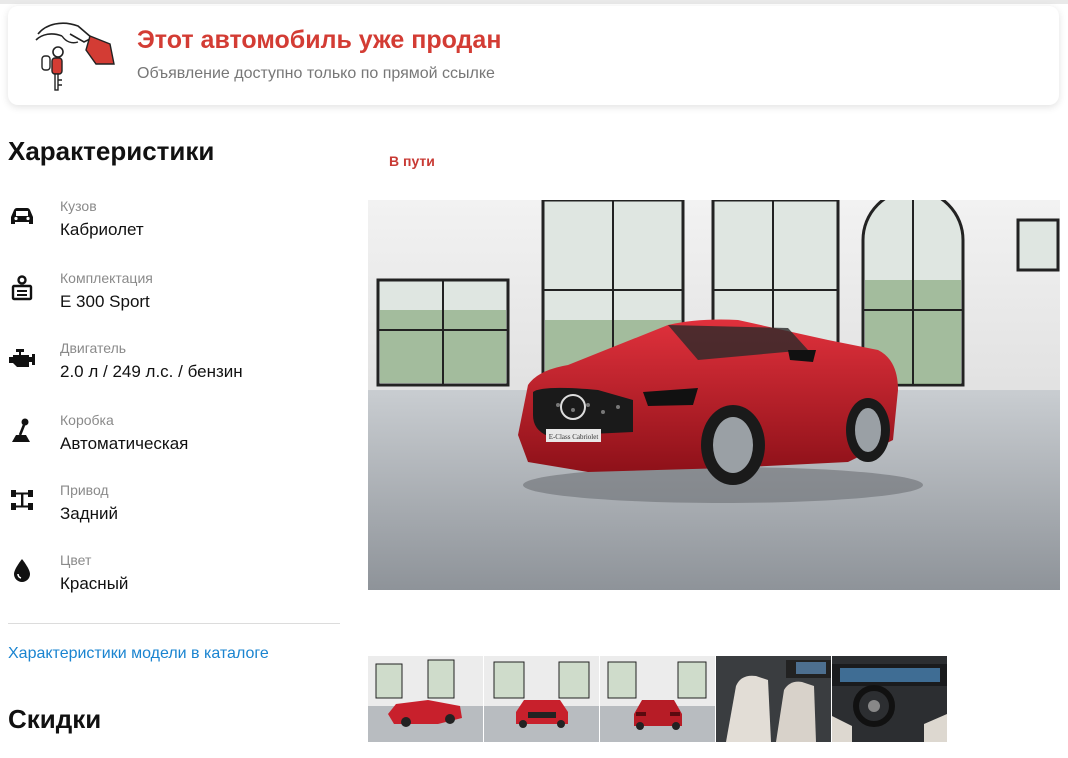  What do you see at coordinates (541, 699) in the screenshot?
I see `thumbnail-exterior-front` at bounding box center [541, 699].